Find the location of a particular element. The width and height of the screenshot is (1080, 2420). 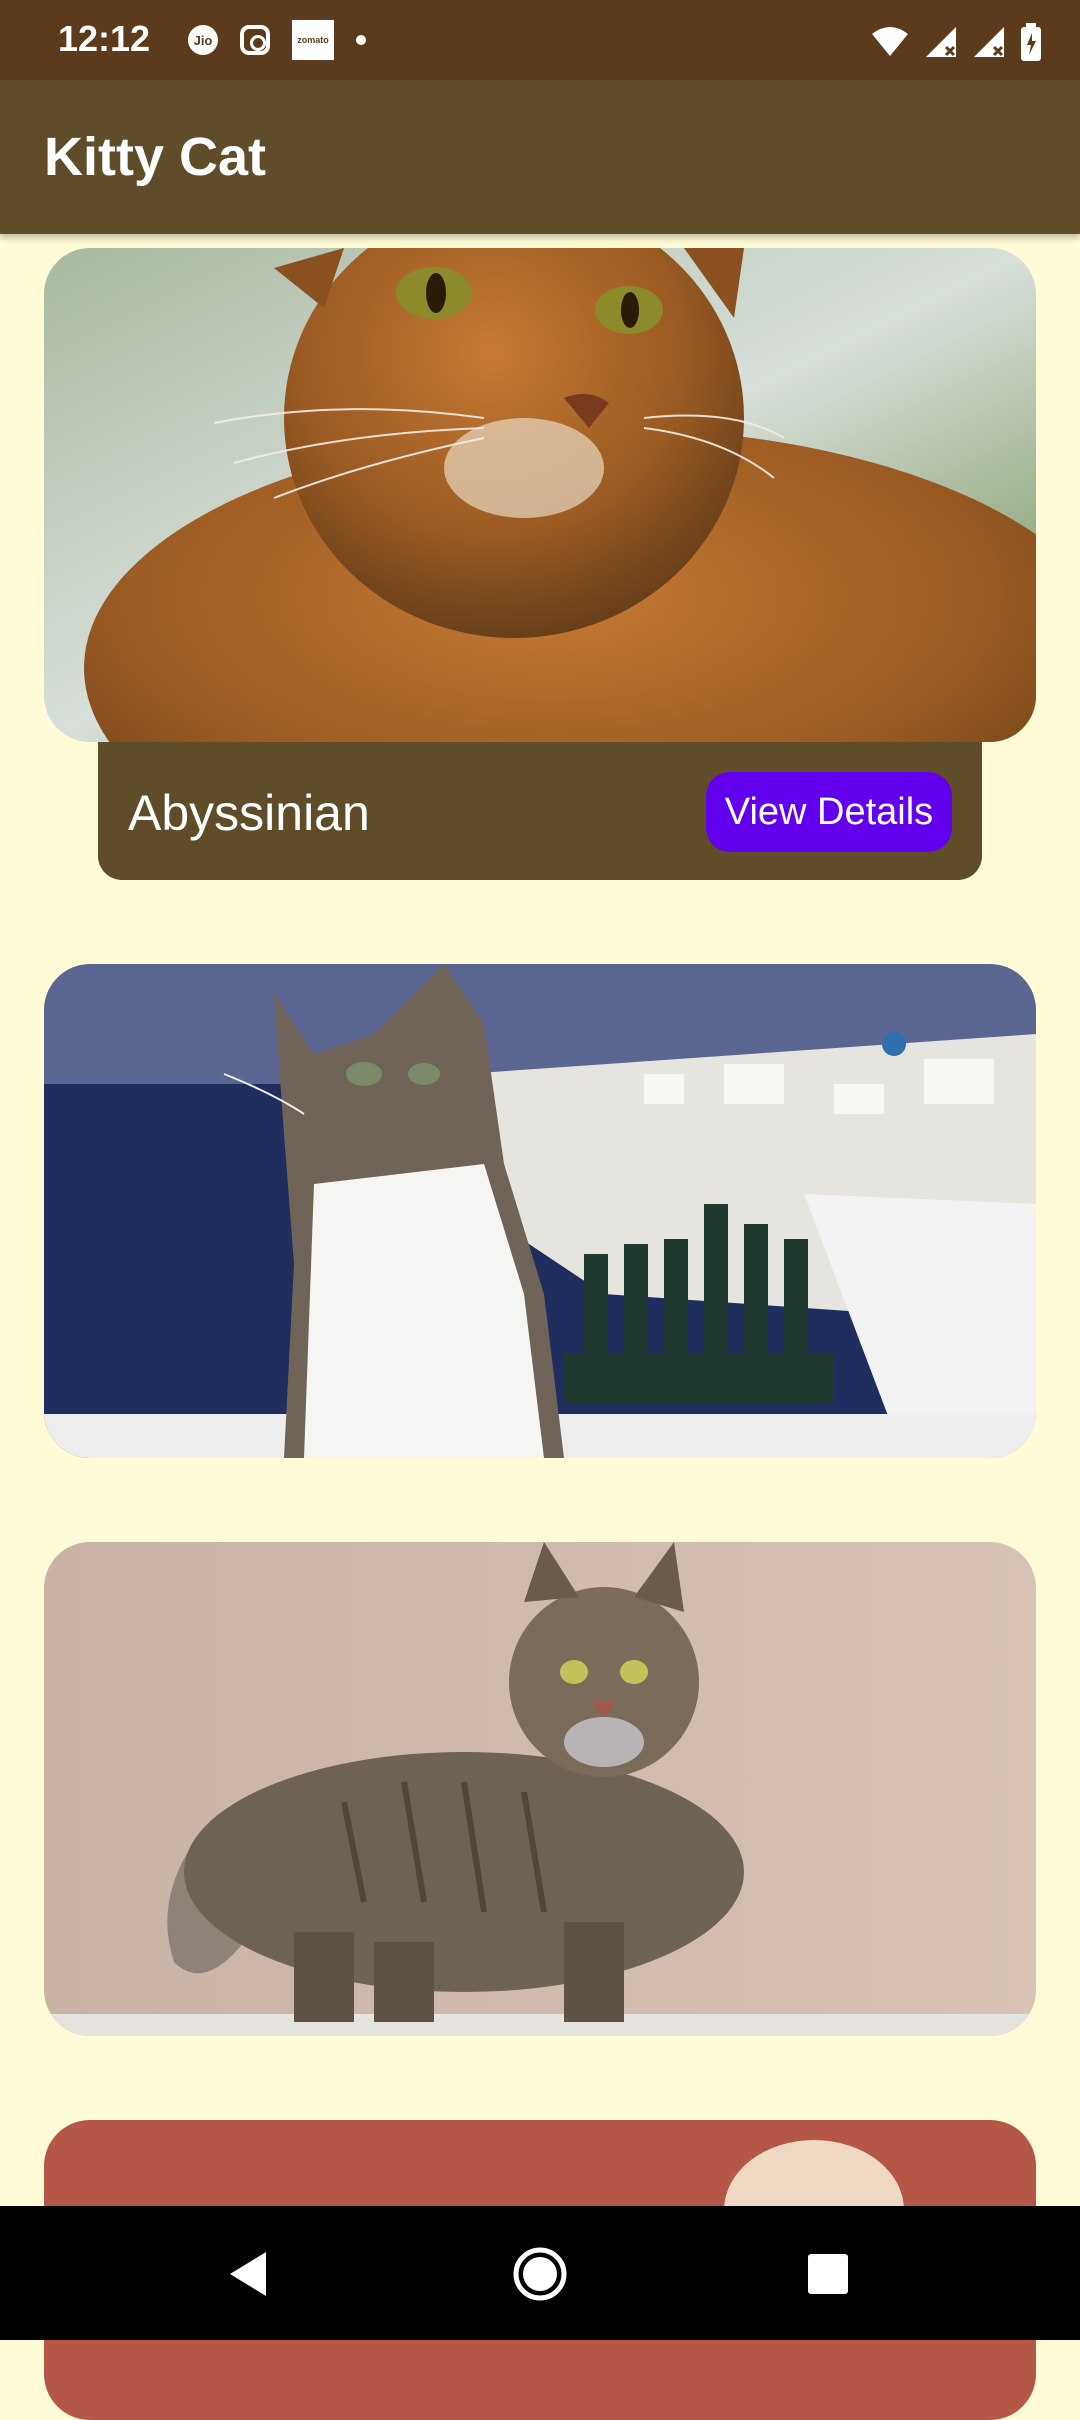

breed-name: Abyssinian is located at coordinates (249, 813).